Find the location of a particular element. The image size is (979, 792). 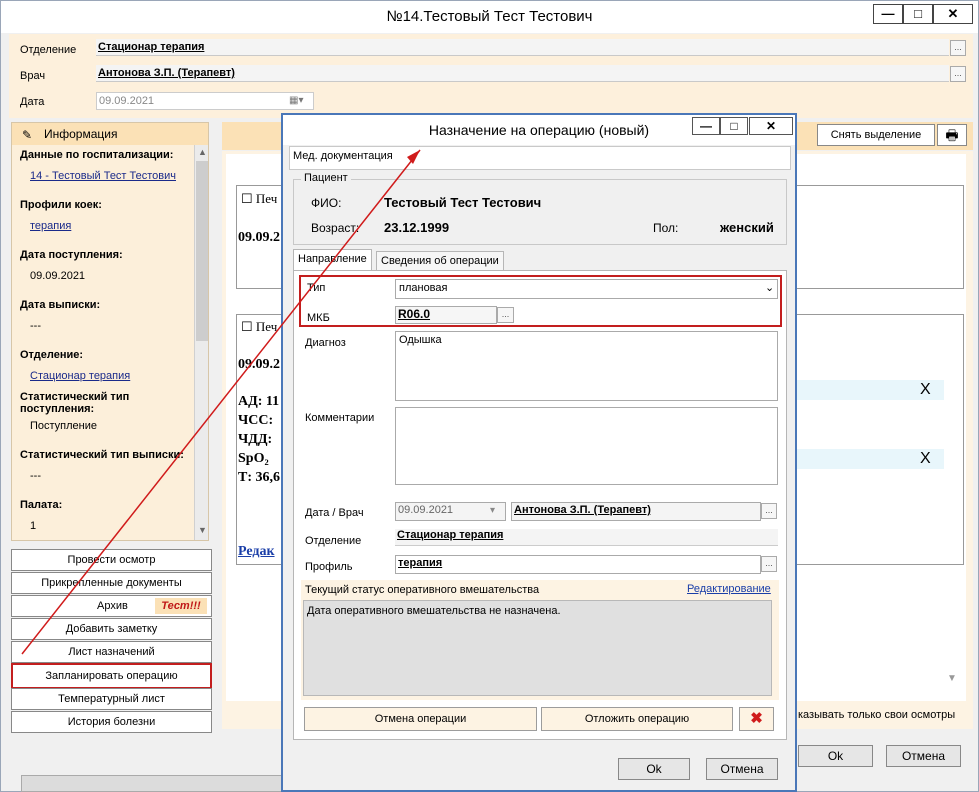

card2-date: 09.09.2 is located at coordinates (259, 364).